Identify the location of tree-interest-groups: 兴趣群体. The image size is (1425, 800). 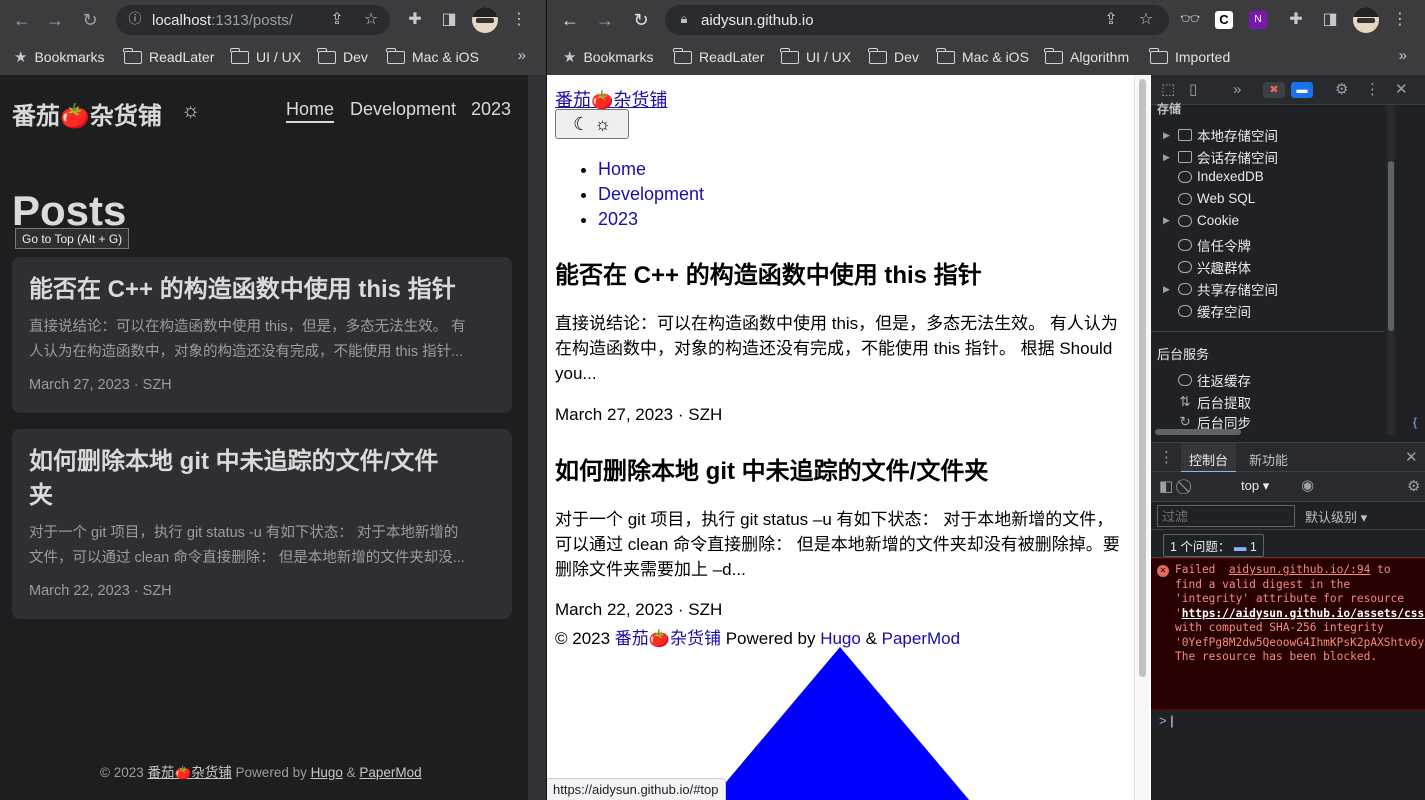
(1207, 267).